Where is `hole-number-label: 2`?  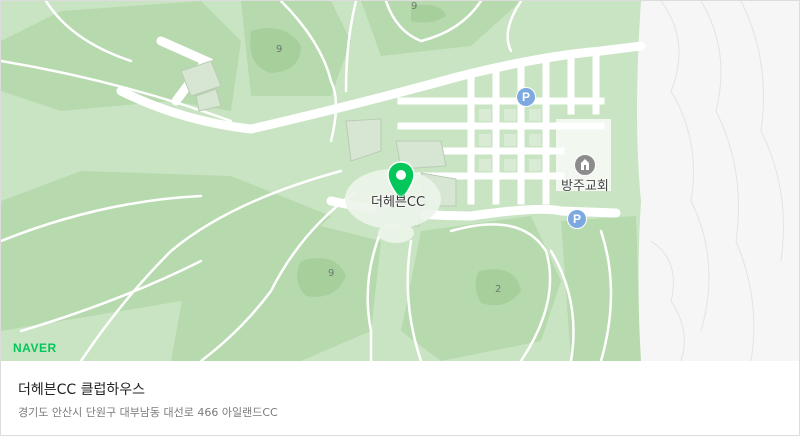 hole-number-label: 2 is located at coordinates (498, 289).